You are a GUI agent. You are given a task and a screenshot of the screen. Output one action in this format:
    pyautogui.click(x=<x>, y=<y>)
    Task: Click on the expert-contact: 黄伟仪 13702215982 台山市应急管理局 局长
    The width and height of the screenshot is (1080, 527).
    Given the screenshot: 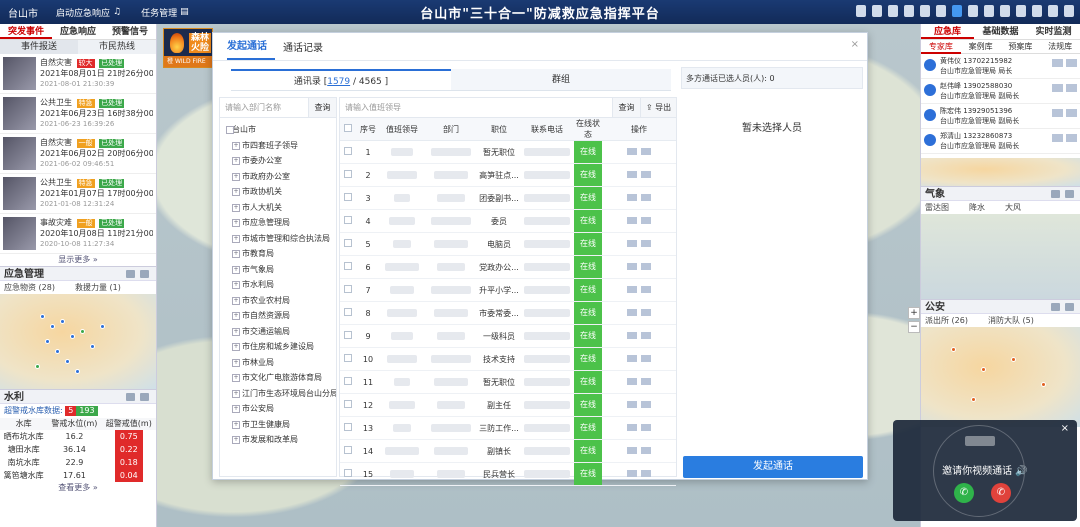 What is the action you would take?
    pyautogui.click(x=1000, y=66)
    